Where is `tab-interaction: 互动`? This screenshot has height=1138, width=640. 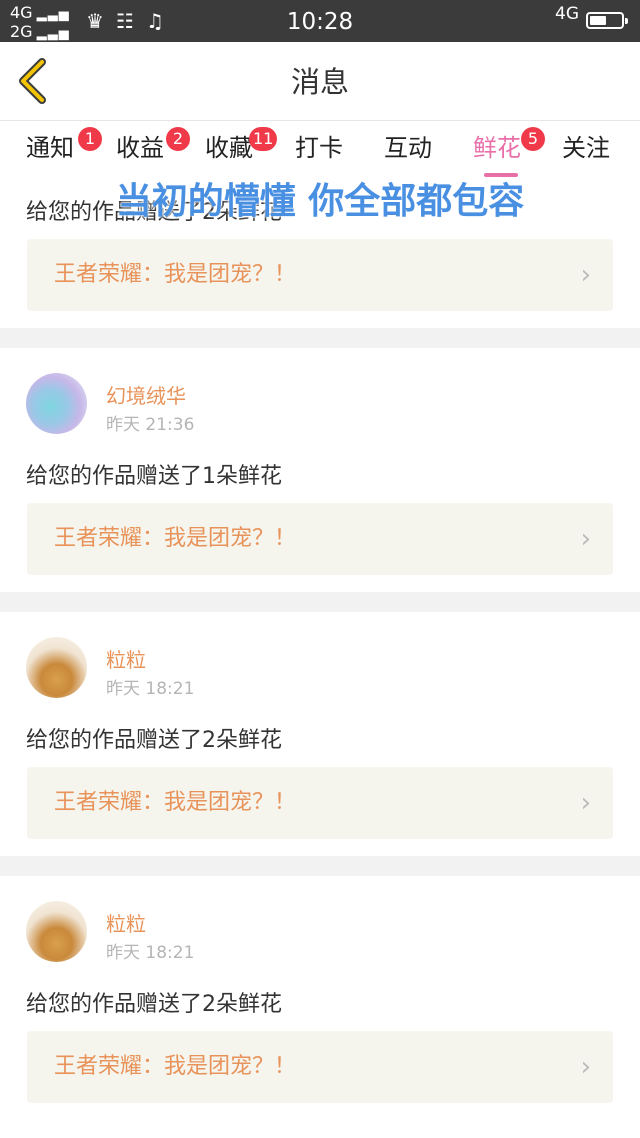 tab-interaction: 互动 is located at coordinates (408, 148).